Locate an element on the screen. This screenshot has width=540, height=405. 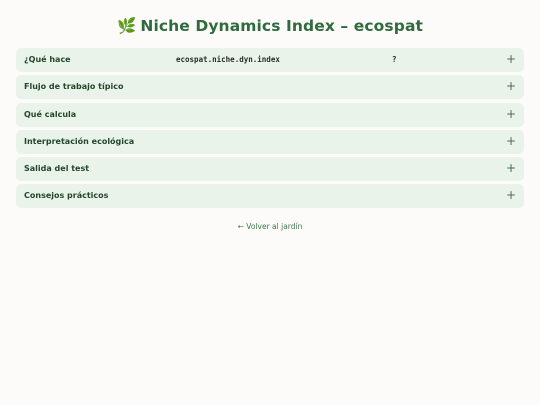
function-name-code: ecospat.niche.dyn.index is located at coordinates (228, 59).